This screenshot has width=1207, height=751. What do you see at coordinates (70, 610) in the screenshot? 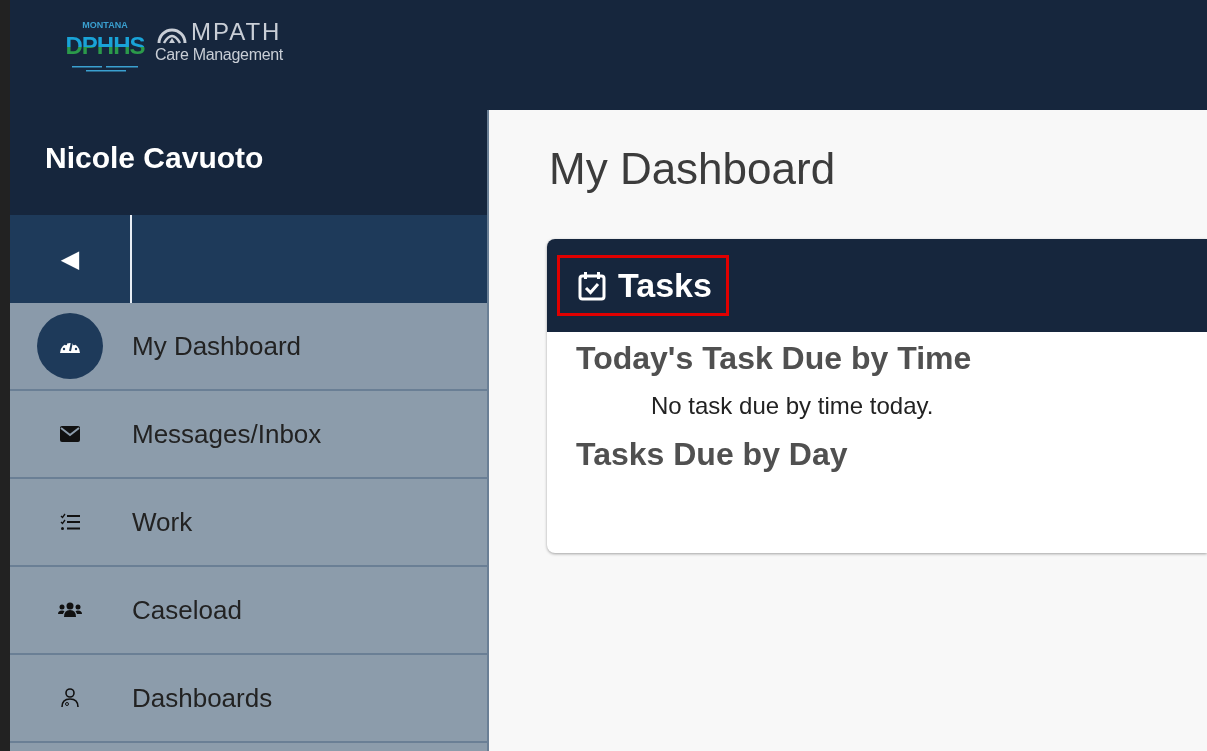
I see `people-icon` at bounding box center [70, 610].